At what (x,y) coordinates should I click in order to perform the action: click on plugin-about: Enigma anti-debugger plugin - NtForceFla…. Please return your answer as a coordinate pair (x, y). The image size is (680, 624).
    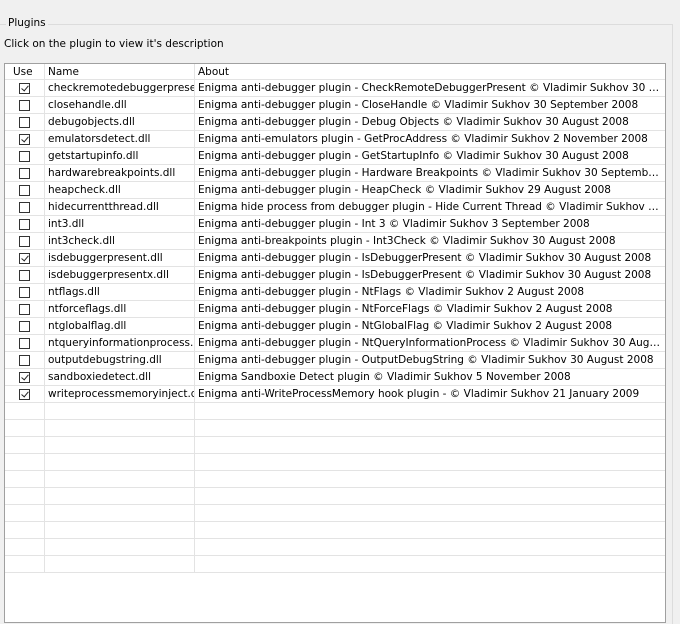
    Looking at the image, I should click on (430, 309).